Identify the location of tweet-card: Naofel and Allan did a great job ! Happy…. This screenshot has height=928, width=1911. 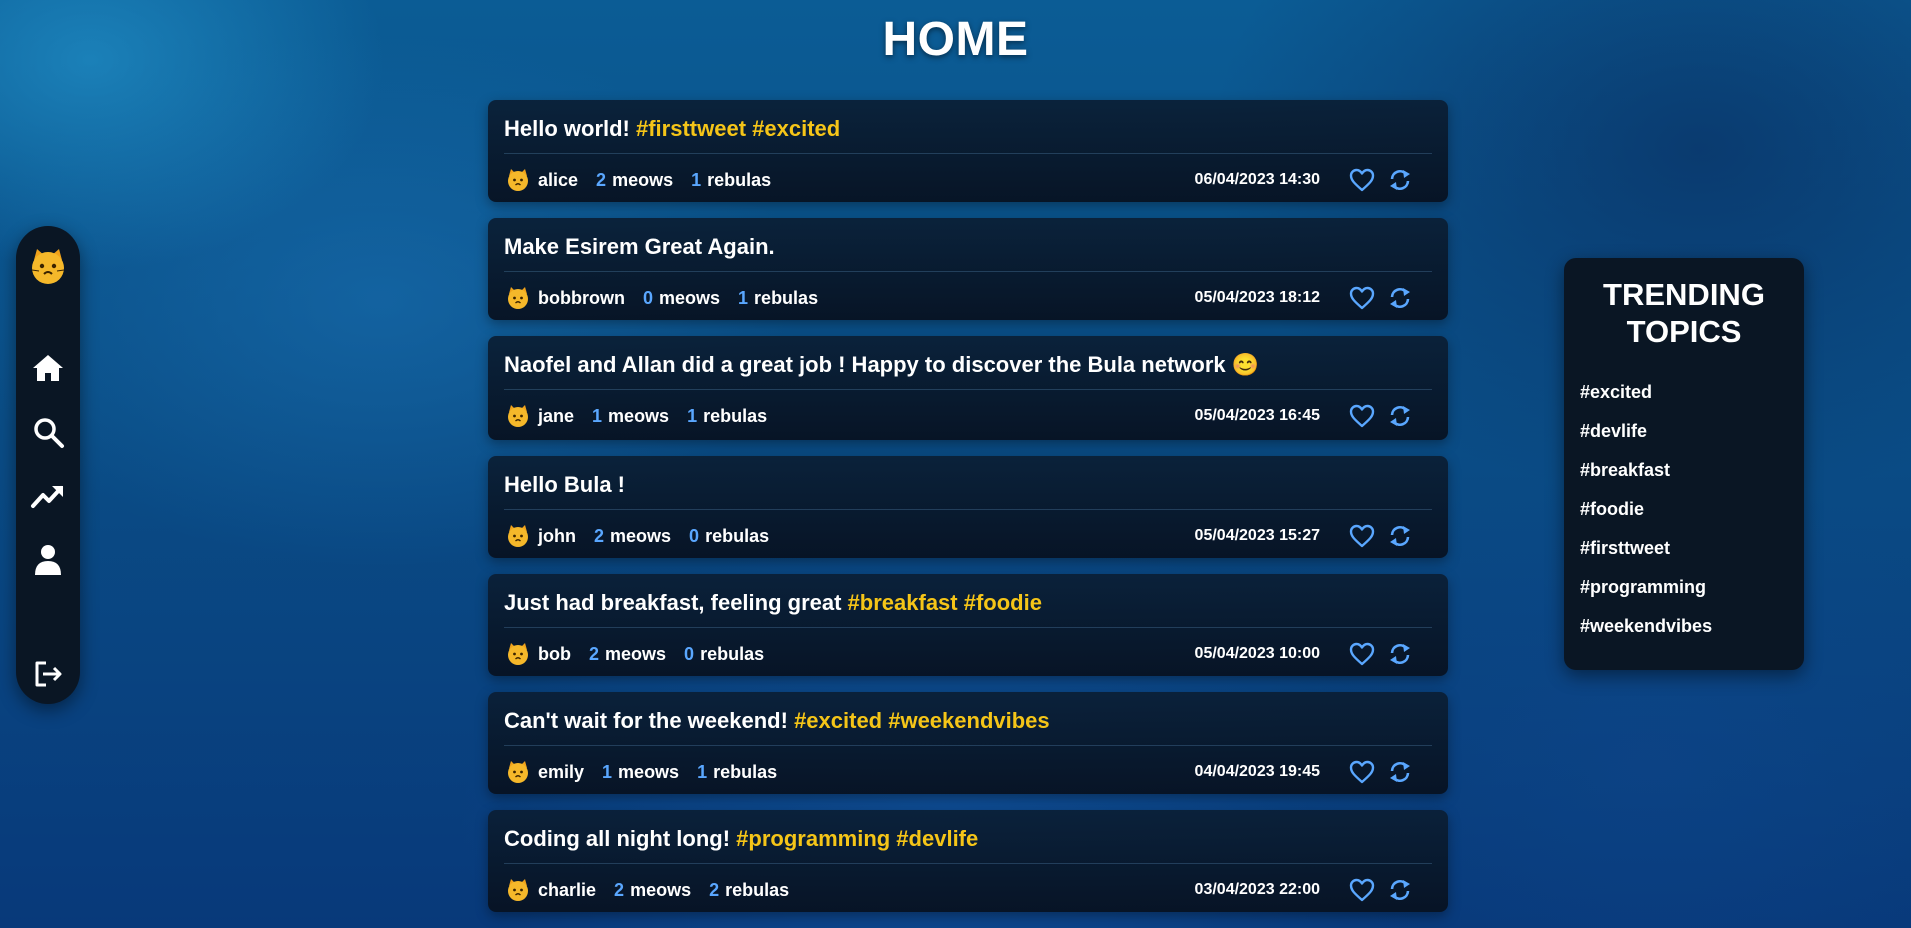
(968, 388).